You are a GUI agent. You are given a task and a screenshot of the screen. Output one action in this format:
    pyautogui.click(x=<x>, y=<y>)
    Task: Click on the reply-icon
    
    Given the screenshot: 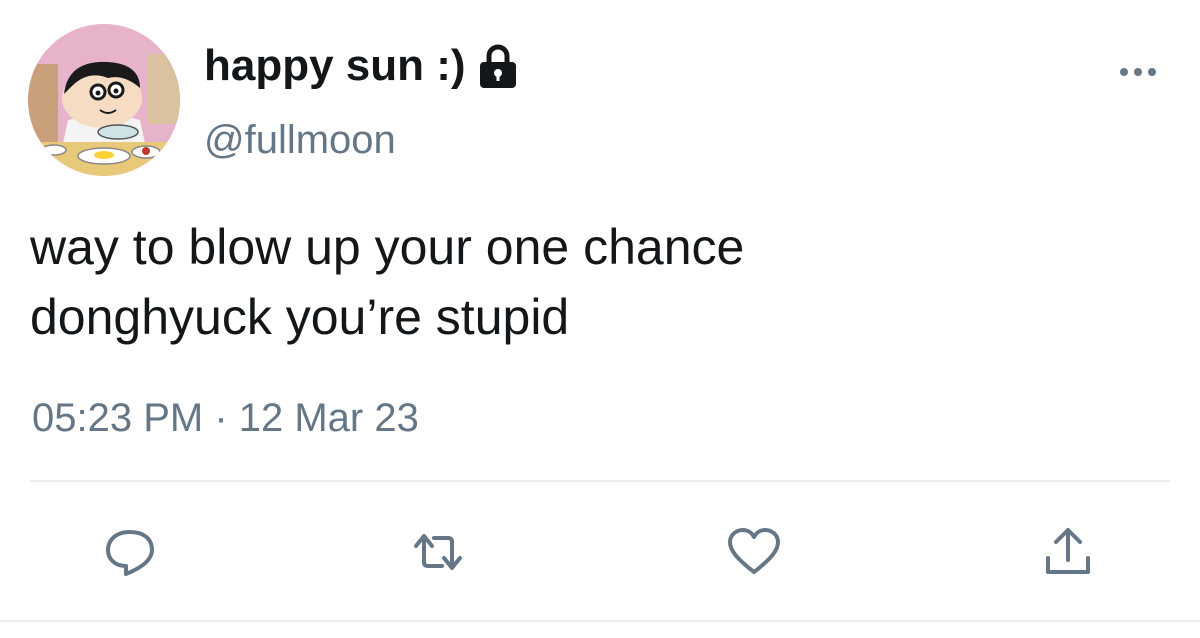 What is the action you would take?
    pyautogui.click(x=130, y=553)
    